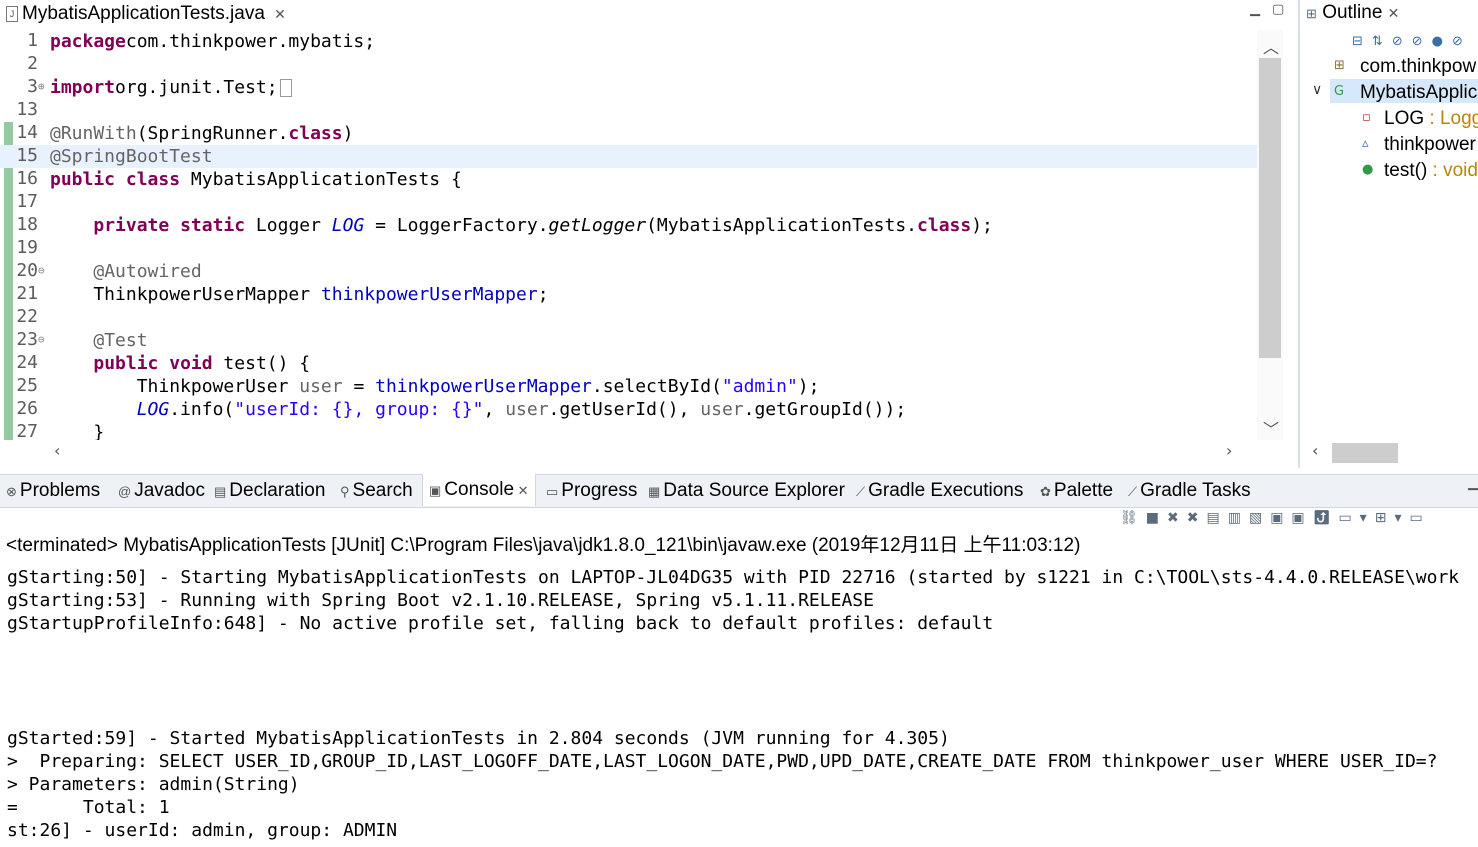  Describe the element at coordinates (120, 340) in the screenshot. I see `code-text: @Test` at that location.